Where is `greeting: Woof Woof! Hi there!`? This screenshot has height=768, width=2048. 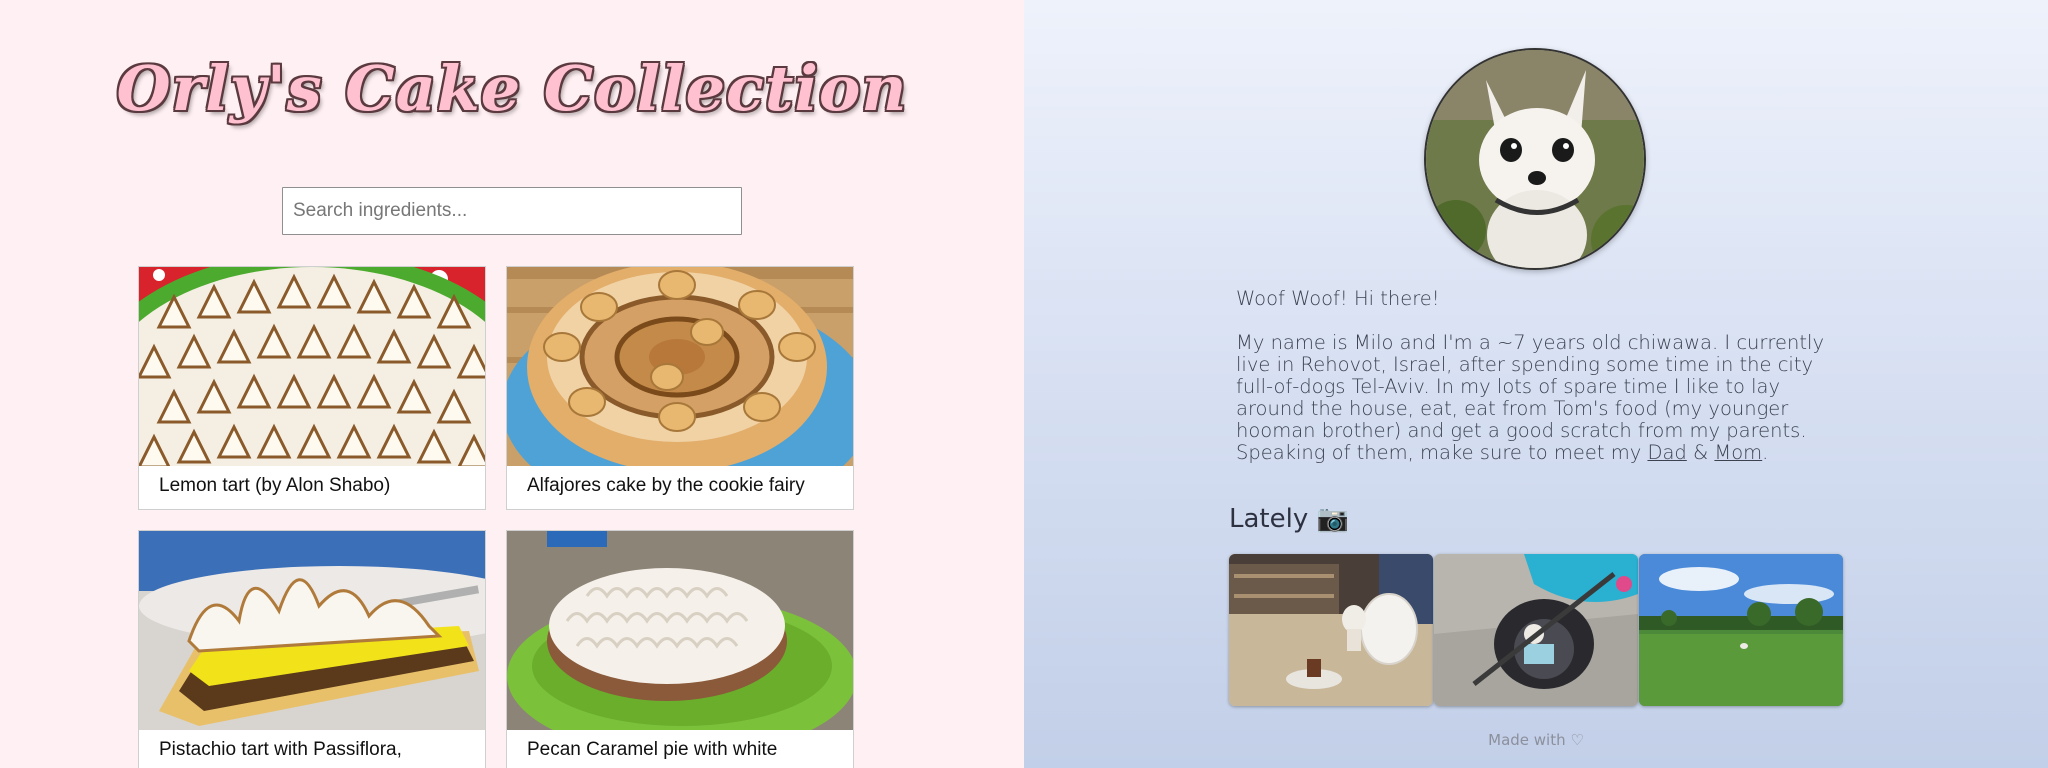 greeting: Woof Woof! Hi there! is located at coordinates (1338, 298).